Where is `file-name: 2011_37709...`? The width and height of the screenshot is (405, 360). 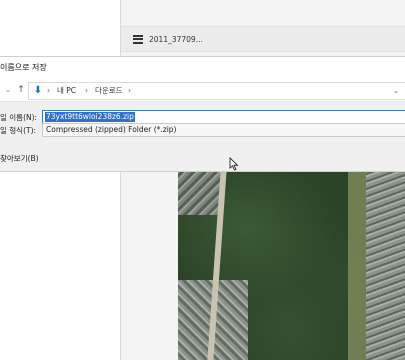
file-name: 2011_37709... is located at coordinates (176, 39).